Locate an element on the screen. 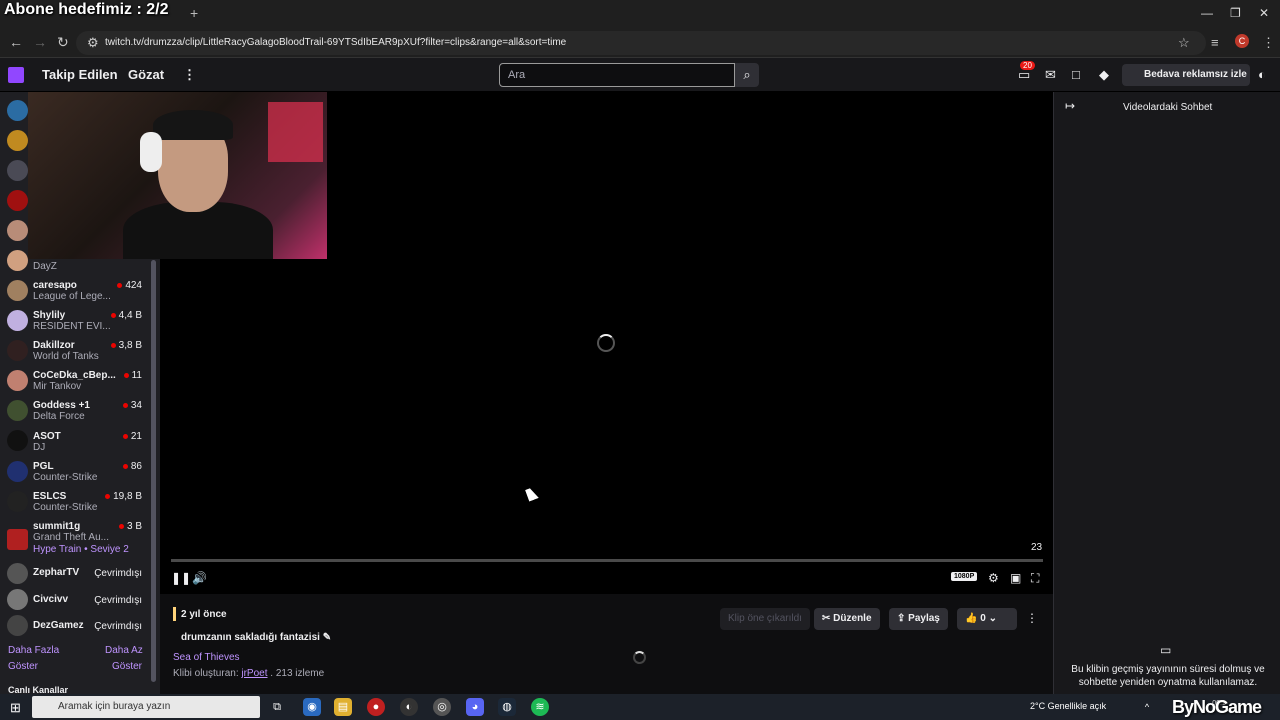 The width and height of the screenshot is (1280, 720). collapse-chat-icon: ↦ is located at coordinates (1070, 106).